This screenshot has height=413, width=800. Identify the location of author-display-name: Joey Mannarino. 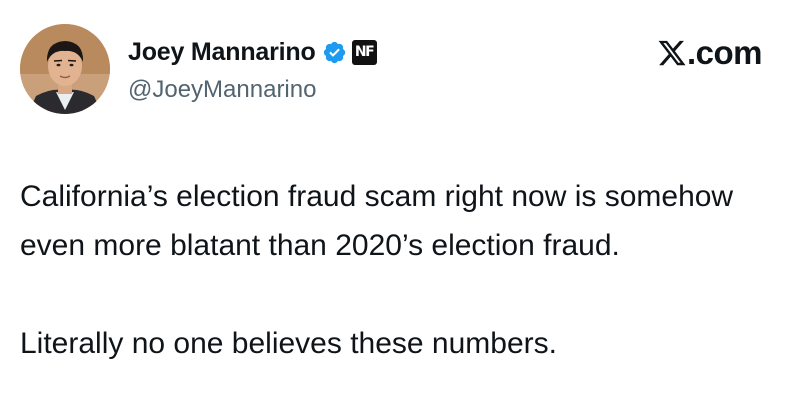
(222, 52).